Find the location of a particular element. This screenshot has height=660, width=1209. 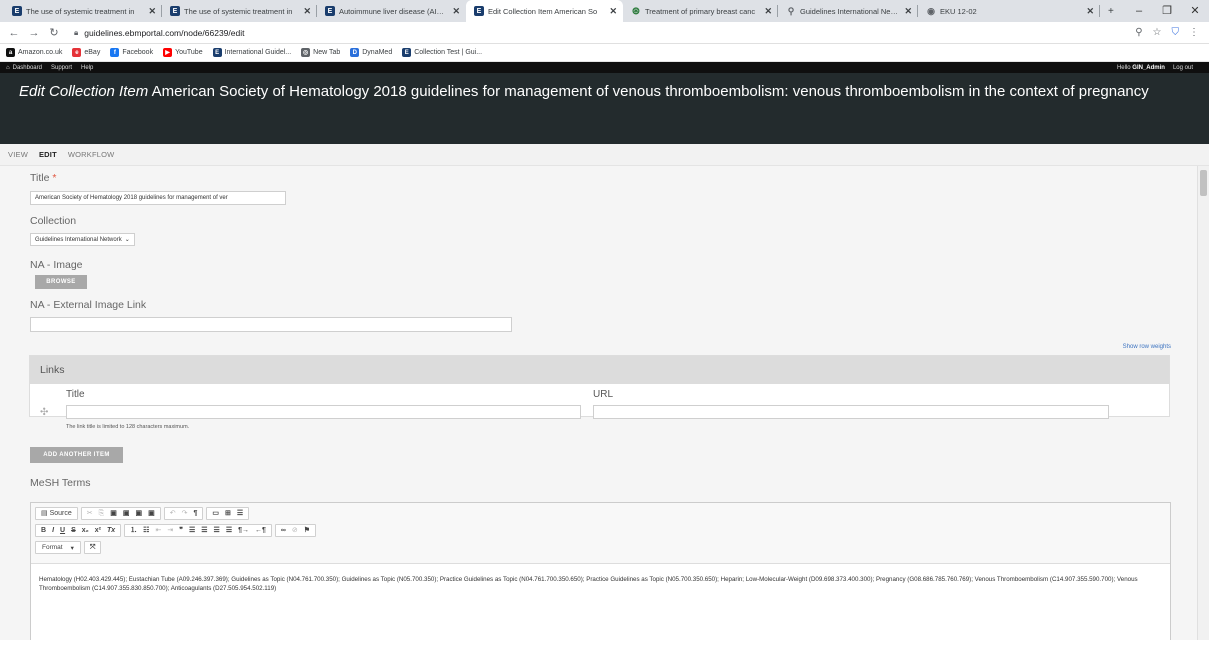

bold-icon: B is located at coordinates (43, 530).